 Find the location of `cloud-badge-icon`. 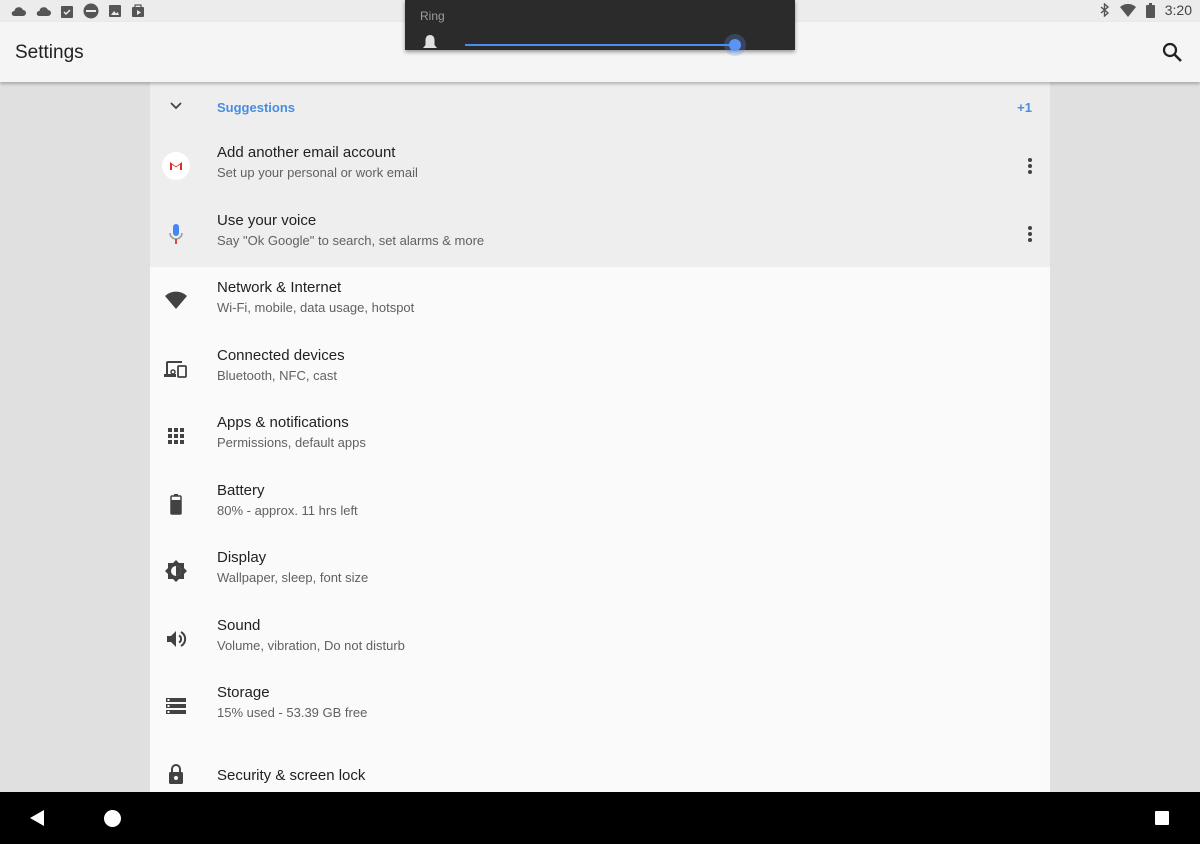

cloud-badge-icon is located at coordinates (91, 11).